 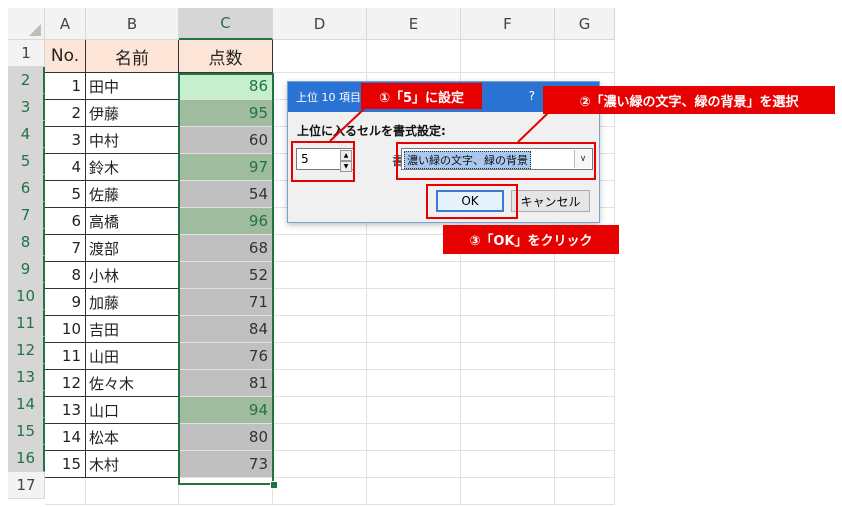 I want to click on callout-step1: ①「5」に設定, so click(x=421, y=96).